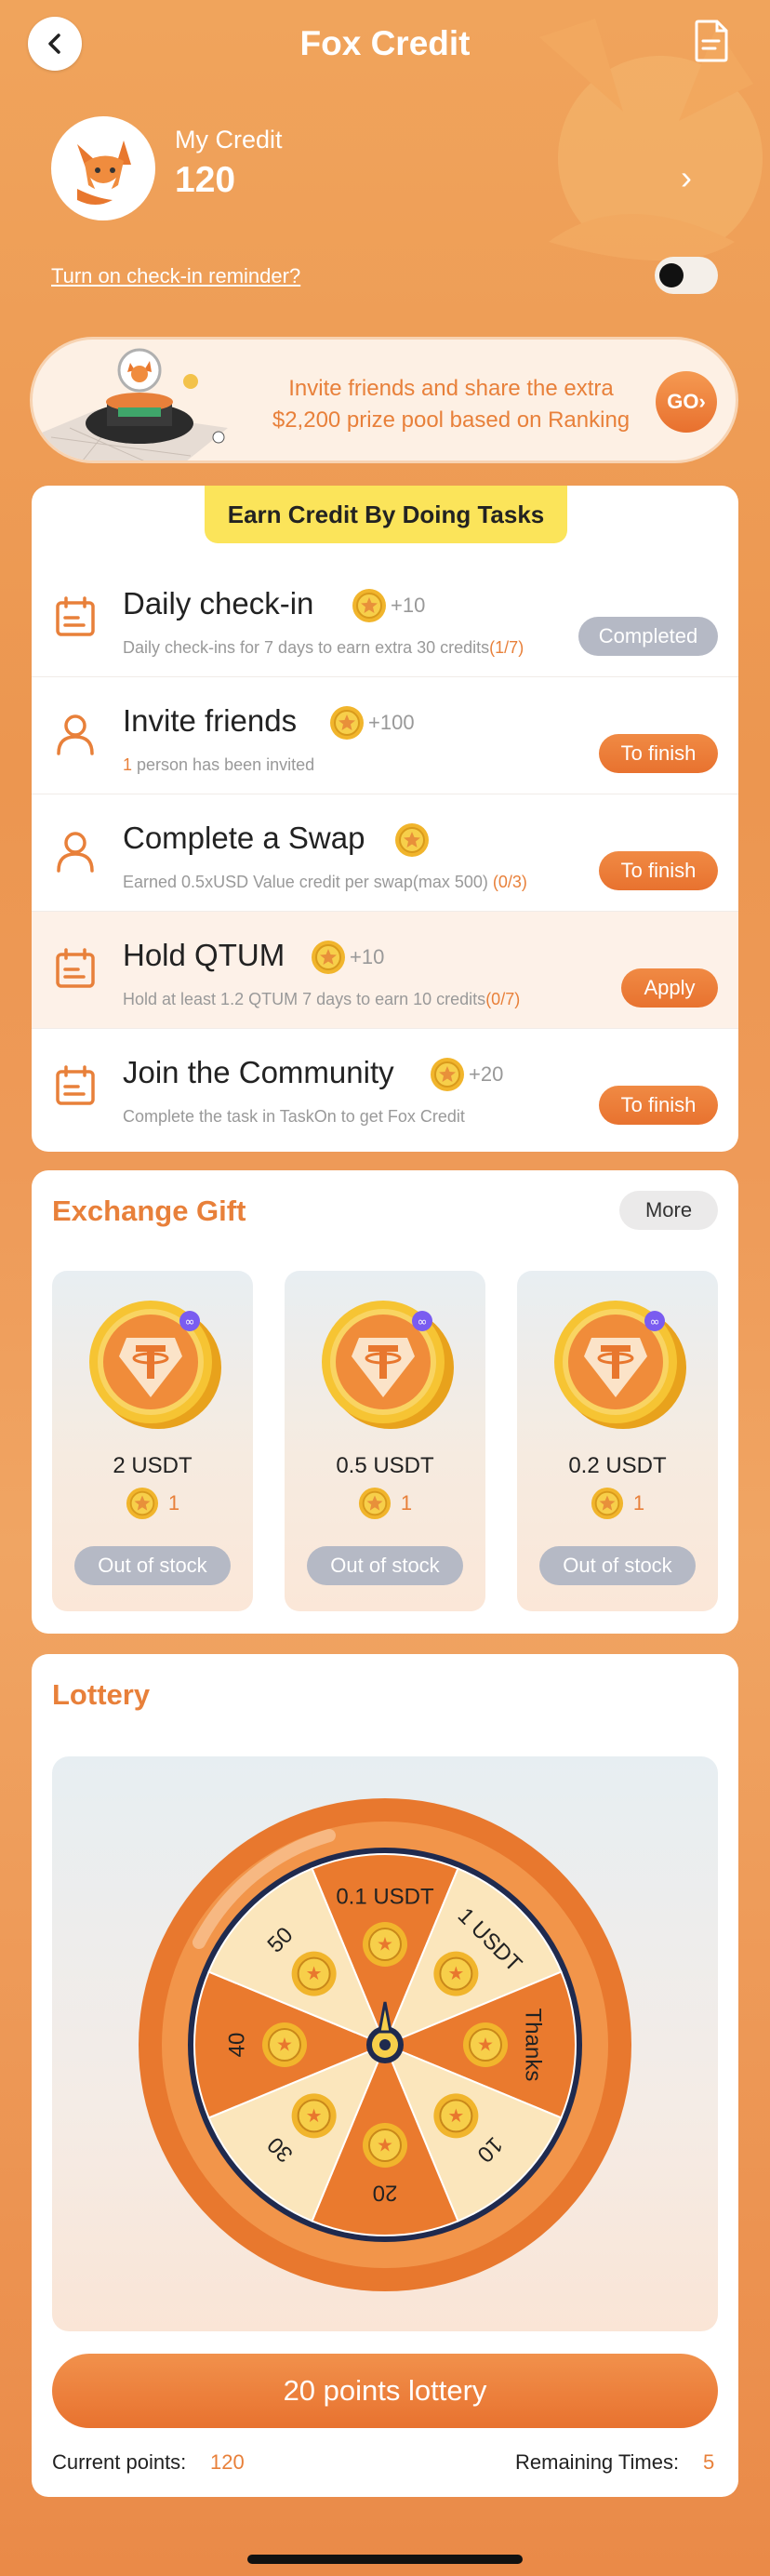  Describe the element at coordinates (205, 180) in the screenshot. I see `credit-value: 120` at that location.